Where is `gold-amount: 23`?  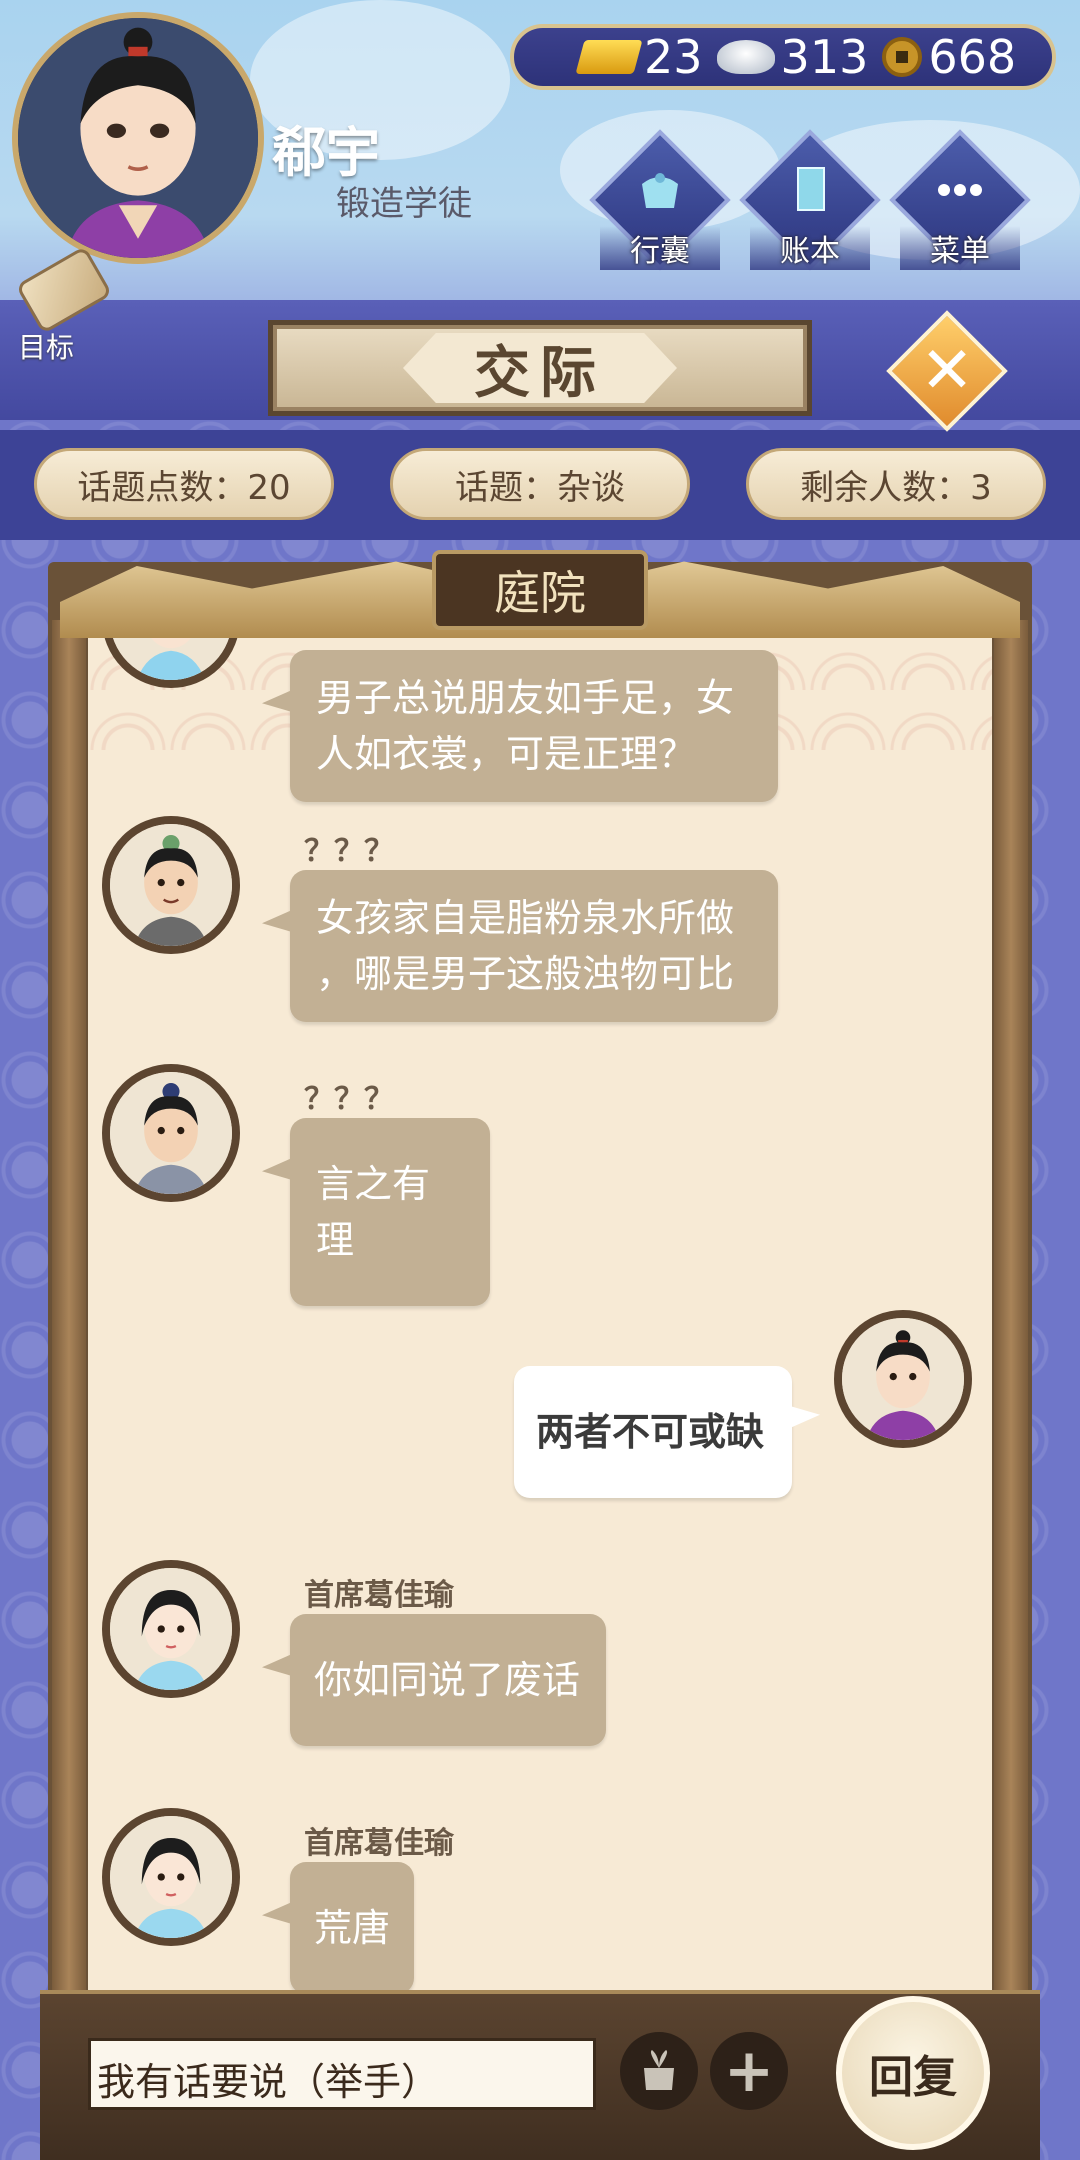
gold-amount: 23 is located at coordinates (673, 57).